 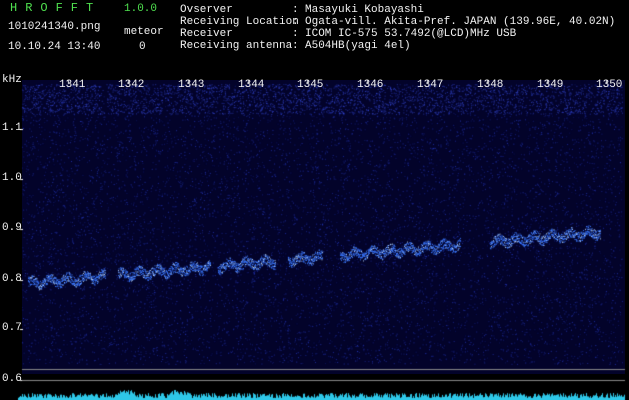 What do you see at coordinates (141, 9) in the screenshot?
I see `app-version: 1.0.0` at bounding box center [141, 9].